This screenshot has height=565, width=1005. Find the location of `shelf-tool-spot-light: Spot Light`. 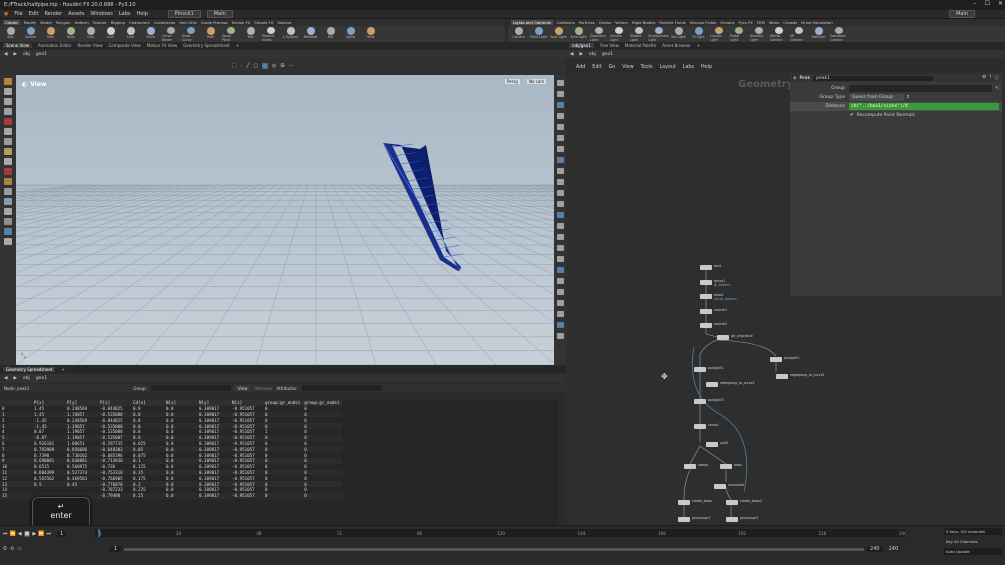

shelf-tool-spot-light: Spot Light is located at coordinates (558, 34).